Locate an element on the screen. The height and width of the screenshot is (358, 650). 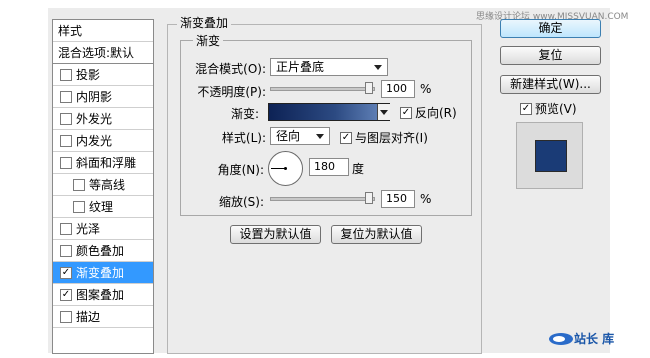
style-list-item: 颜色叠加 is located at coordinates (103, 251).